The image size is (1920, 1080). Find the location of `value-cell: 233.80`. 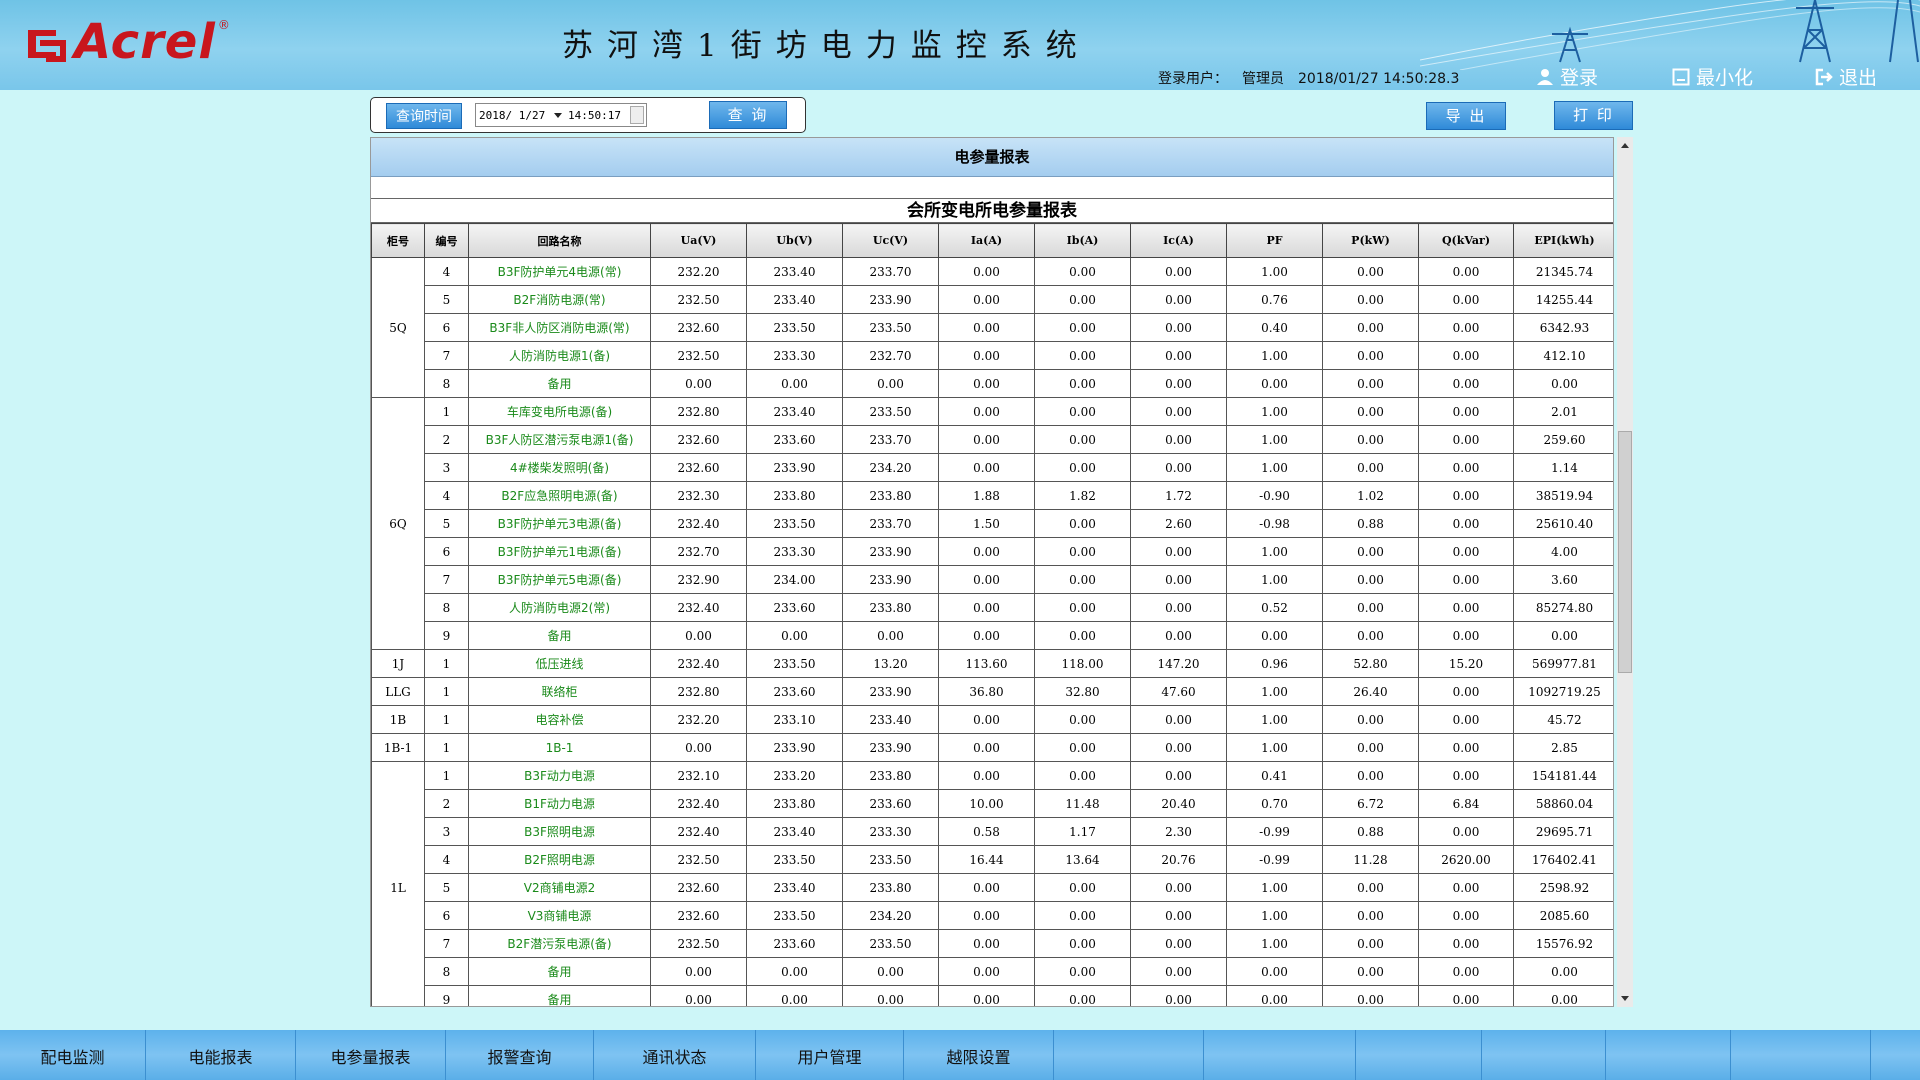

value-cell: 233.80 is located at coordinates (890, 775).